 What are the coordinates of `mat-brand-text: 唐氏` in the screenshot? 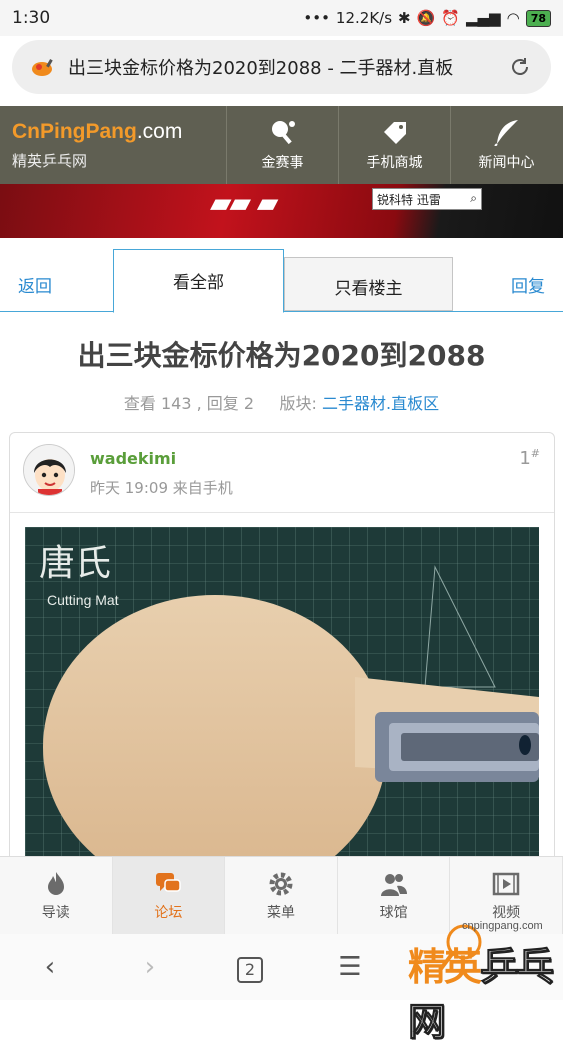 It's located at (75, 563).